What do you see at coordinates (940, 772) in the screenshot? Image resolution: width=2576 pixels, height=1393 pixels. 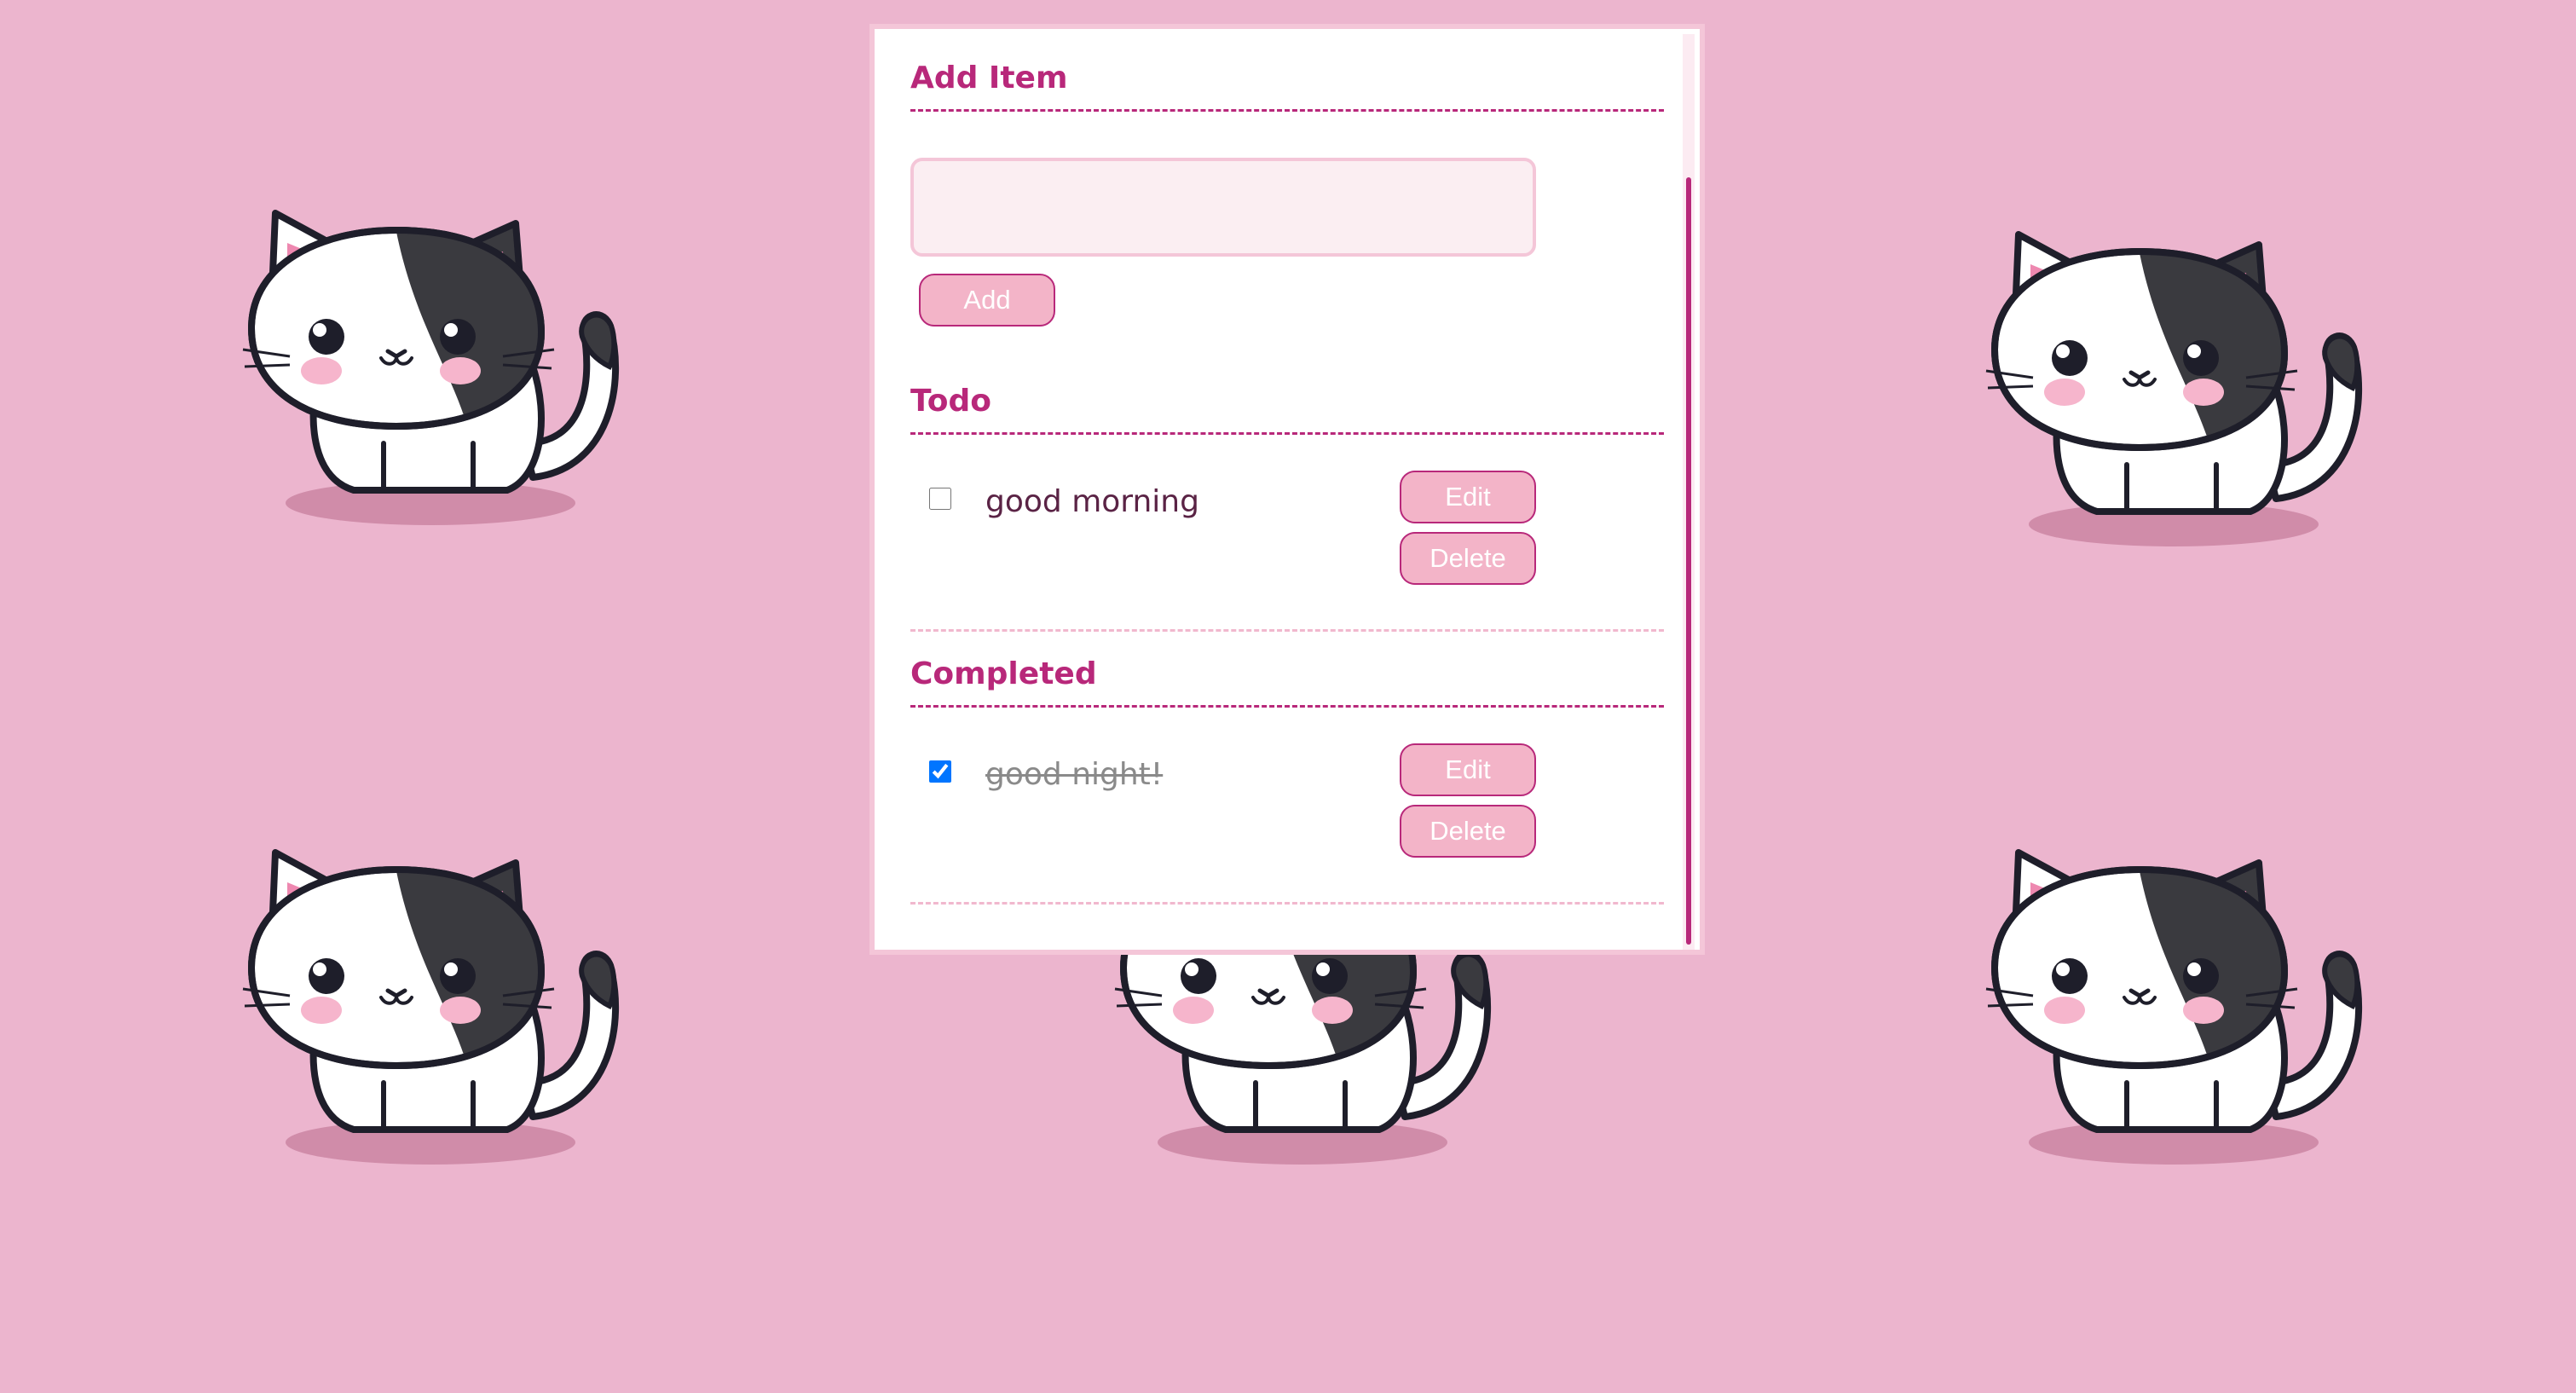 I see `completed-item-checkbox` at bounding box center [940, 772].